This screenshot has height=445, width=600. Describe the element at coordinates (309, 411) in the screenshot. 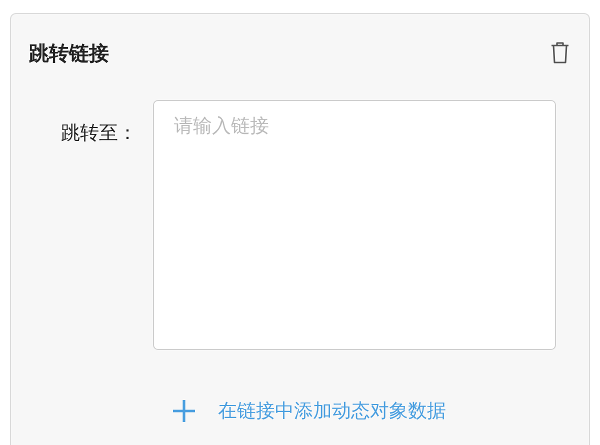

I see `add-dynamic-data-link: 在链接中添加动态对象数据` at that location.